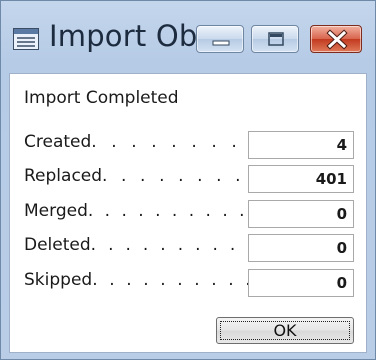 This screenshot has width=376, height=360. I want to click on deleted-value: 0, so click(301, 248).